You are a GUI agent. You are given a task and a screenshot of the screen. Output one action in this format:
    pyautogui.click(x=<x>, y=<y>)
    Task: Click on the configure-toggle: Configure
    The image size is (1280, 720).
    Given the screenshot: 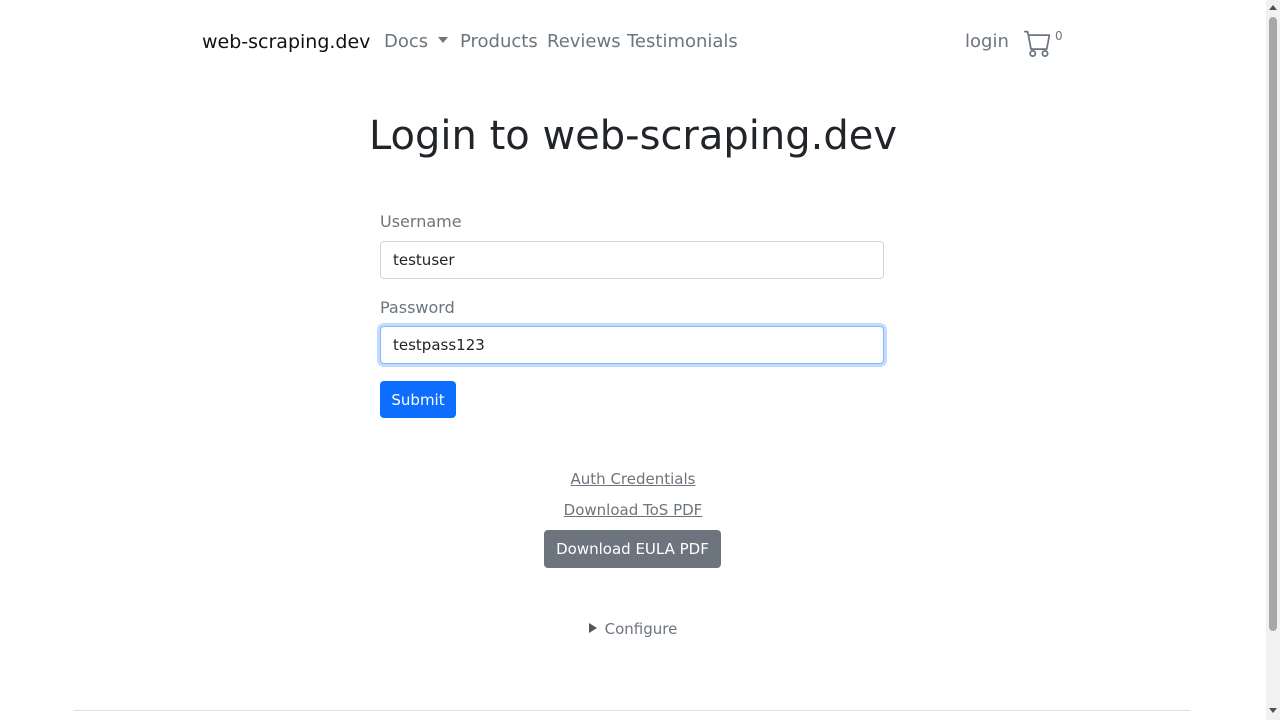 What is the action you would take?
    pyautogui.click(x=633, y=629)
    